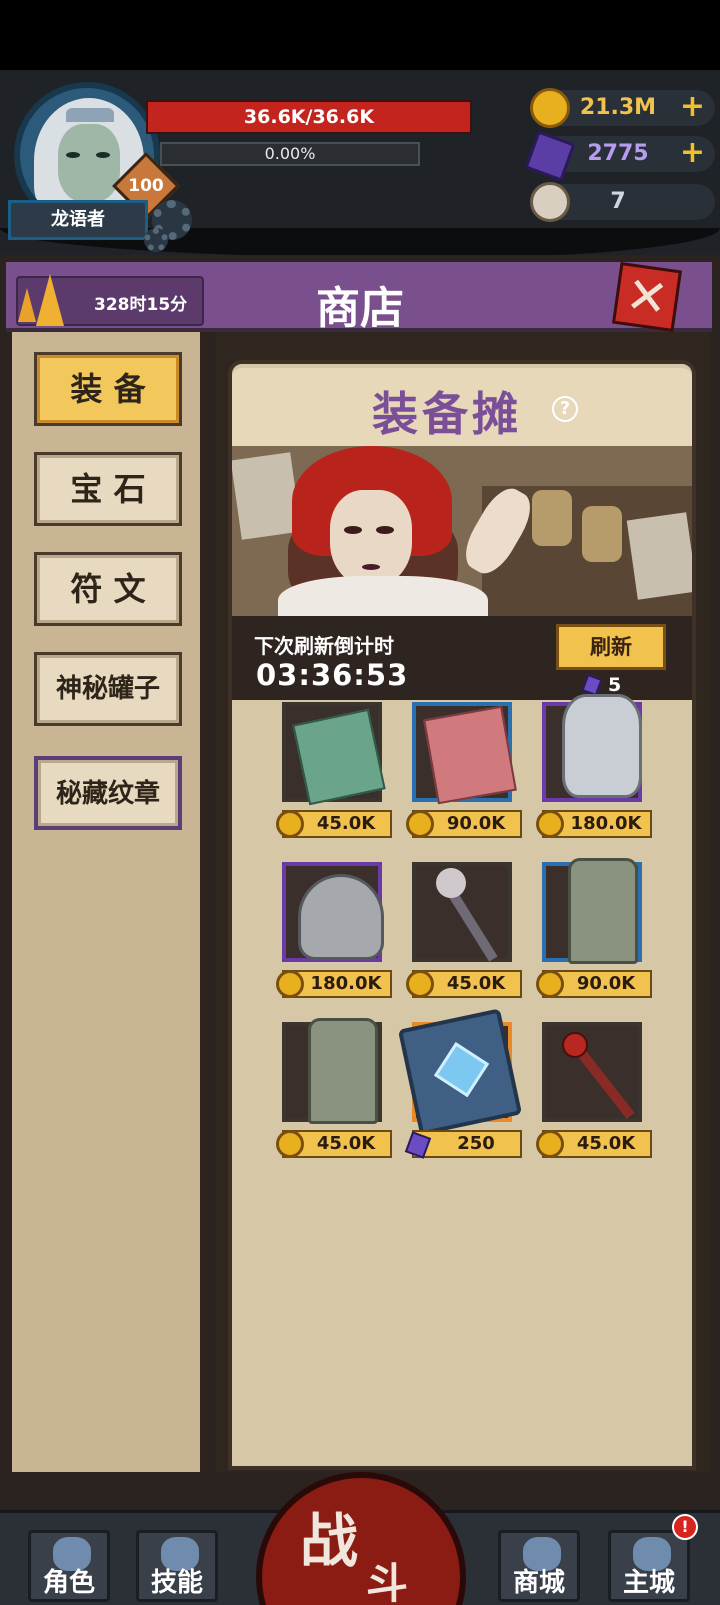  I want to click on shop-item-cloth-pants-blue: 90.0K, so click(597, 934).